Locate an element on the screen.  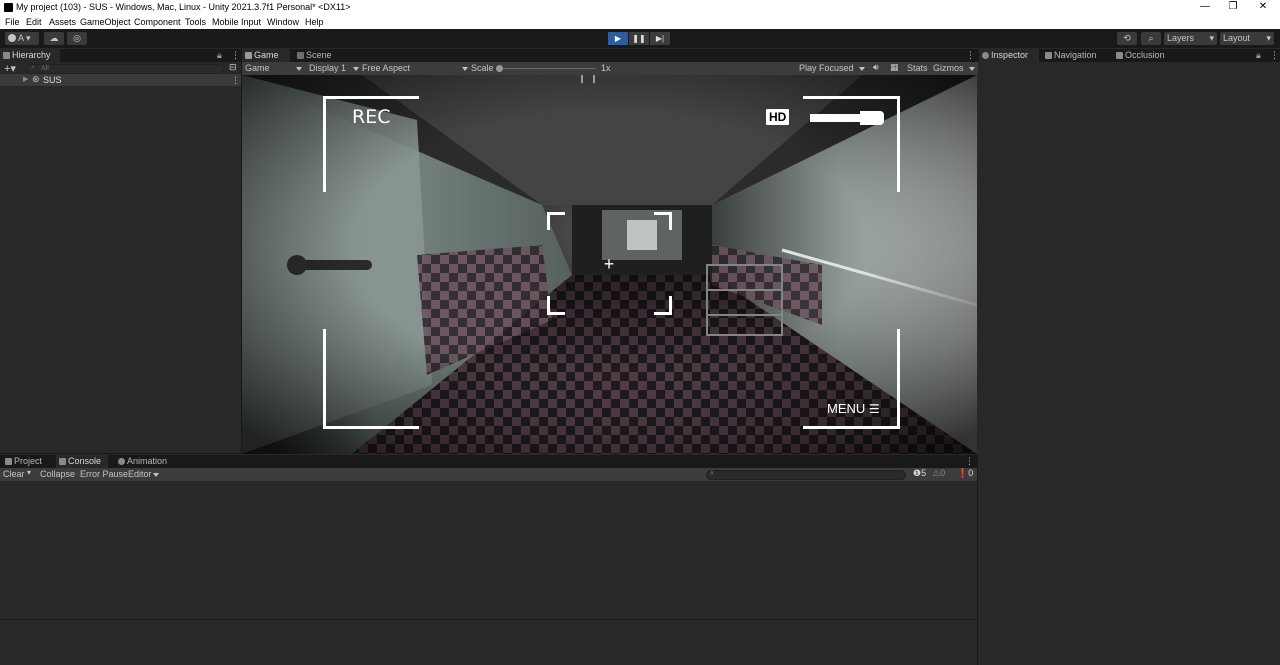
menu-file: File is located at coordinates (12, 22).